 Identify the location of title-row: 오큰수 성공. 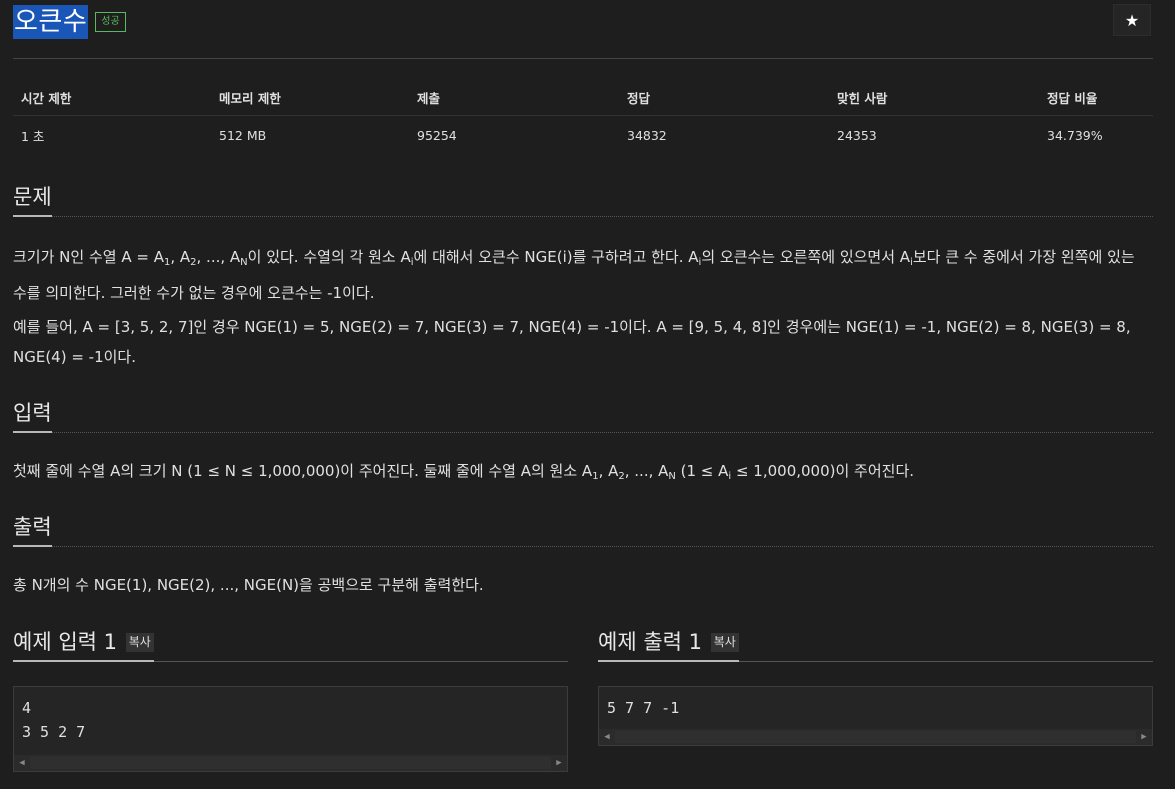
(69, 22).